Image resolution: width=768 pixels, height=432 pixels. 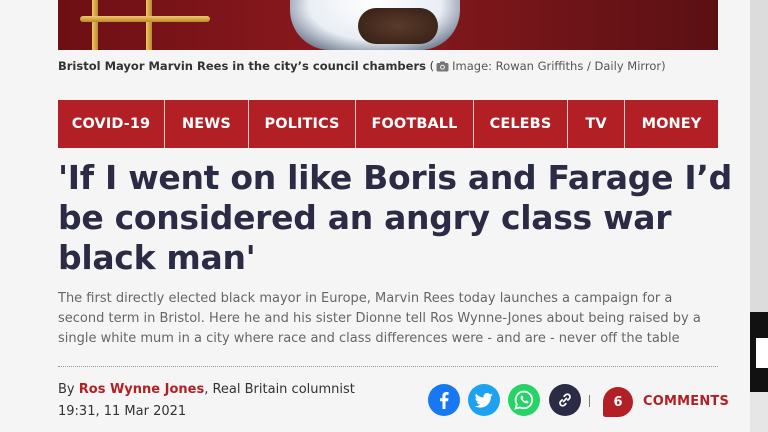 I want to click on twitter-icon, so click(x=484, y=400).